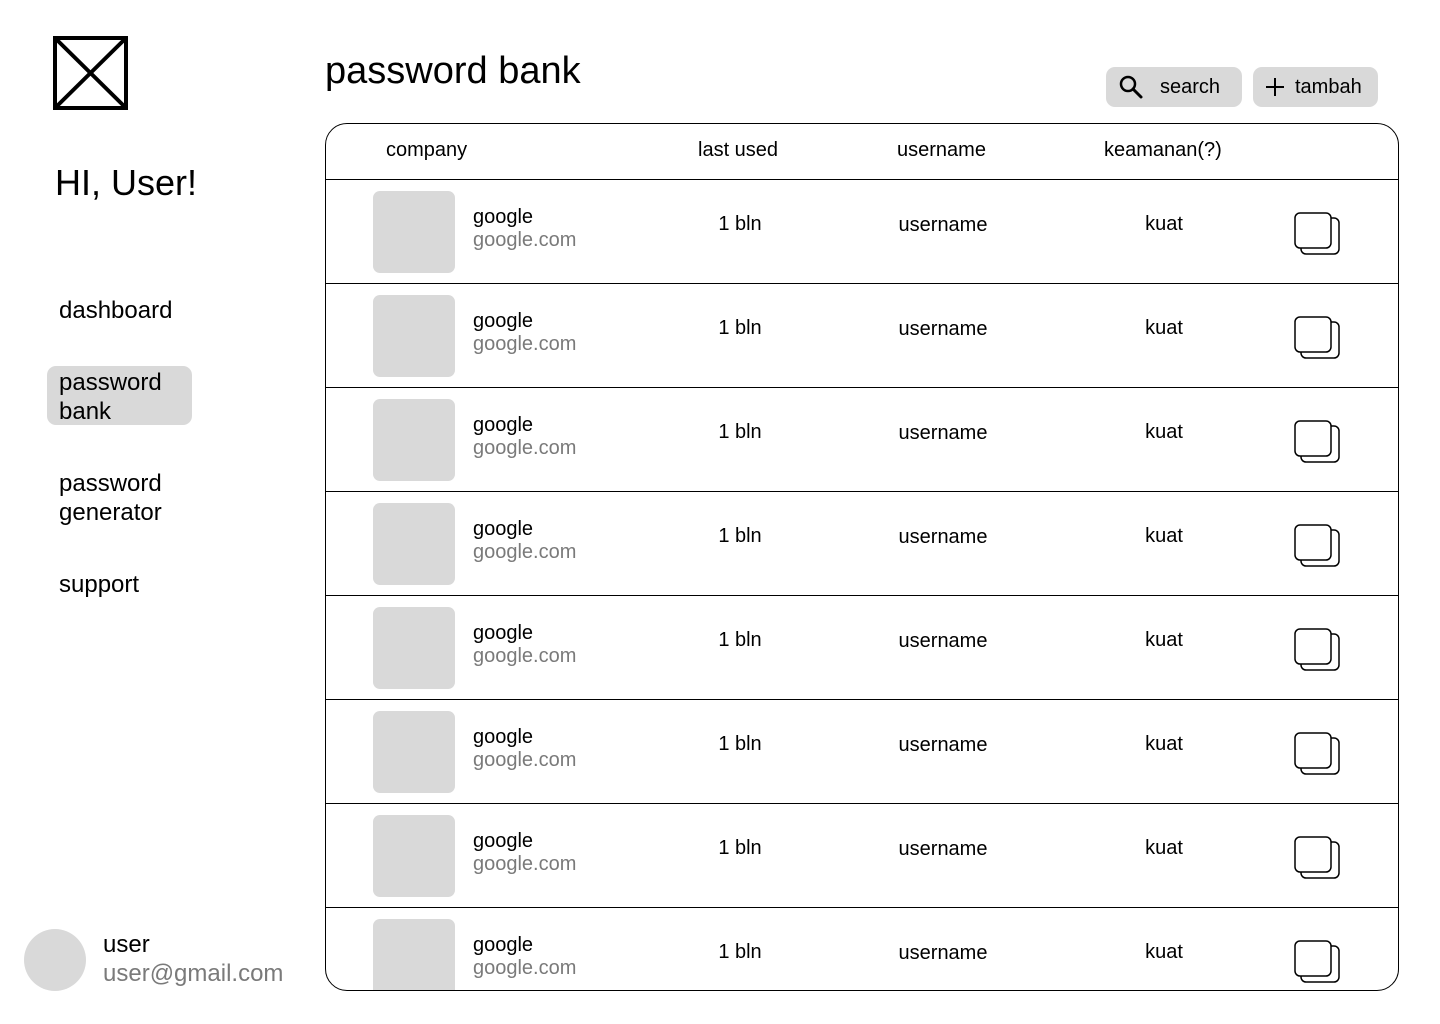 The height and width of the screenshot is (1024, 1440). I want to click on search-button: search, so click(1174, 87).